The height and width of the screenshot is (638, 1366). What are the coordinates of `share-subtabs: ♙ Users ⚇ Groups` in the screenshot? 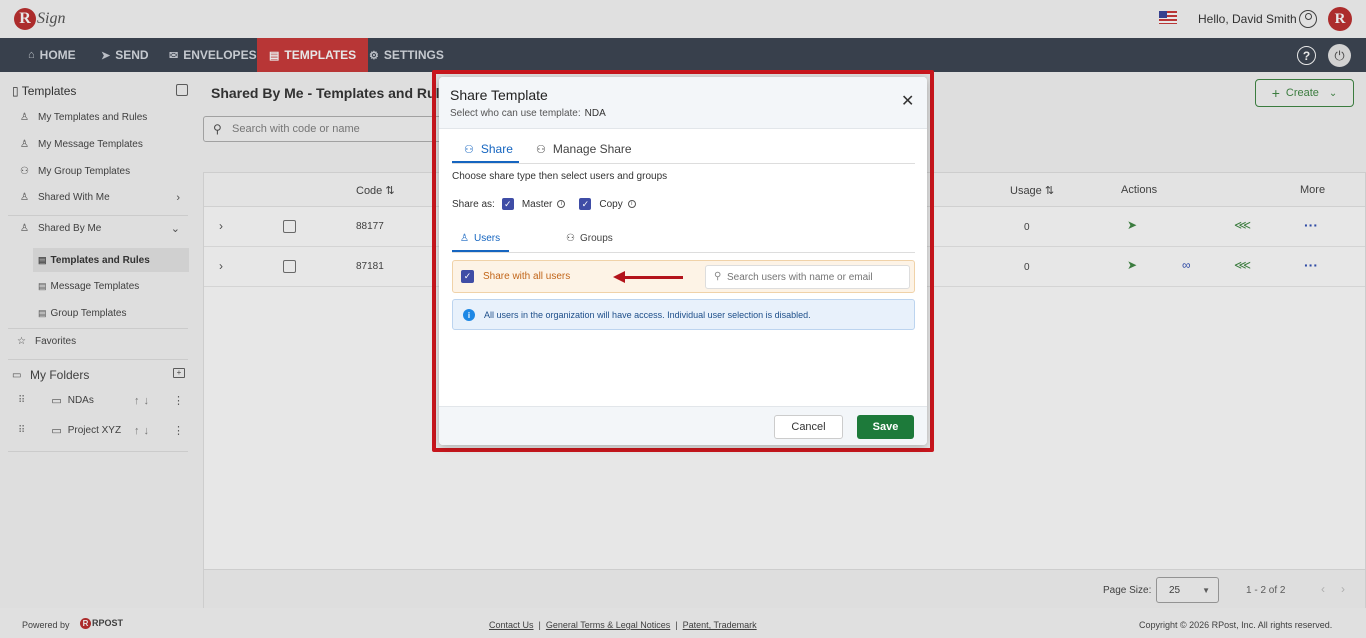 It's located at (683, 240).